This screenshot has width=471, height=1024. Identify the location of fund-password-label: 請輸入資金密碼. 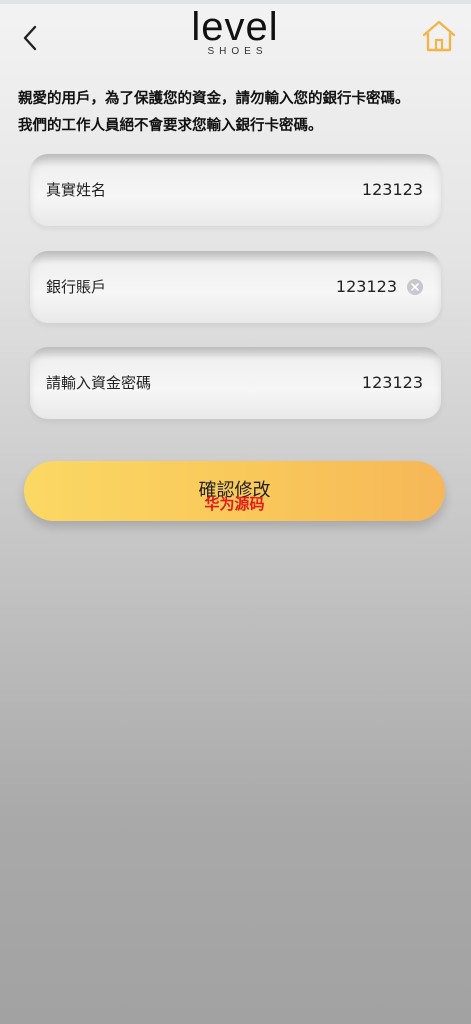
(99, 383).